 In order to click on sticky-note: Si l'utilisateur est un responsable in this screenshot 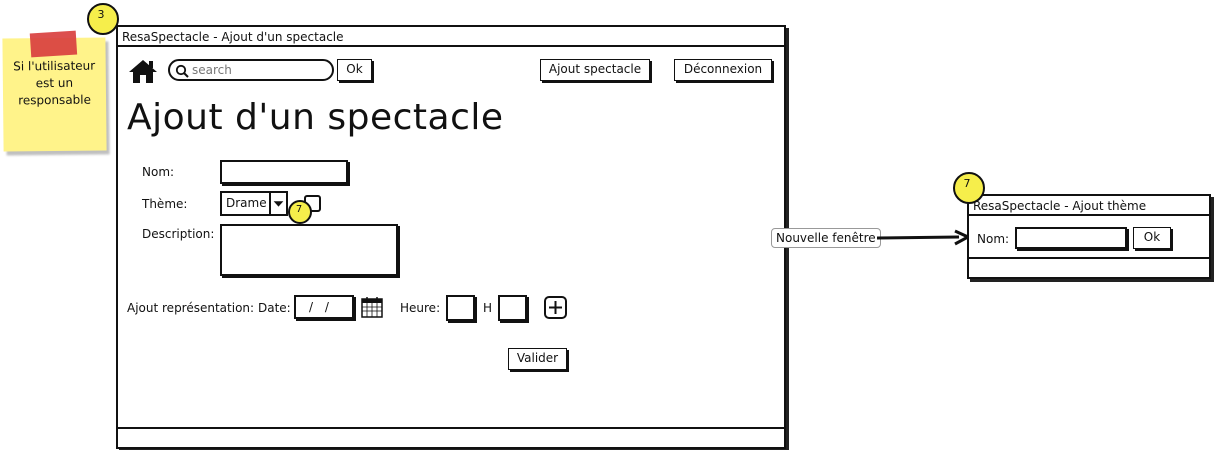, I will do `click(54, 91)`.